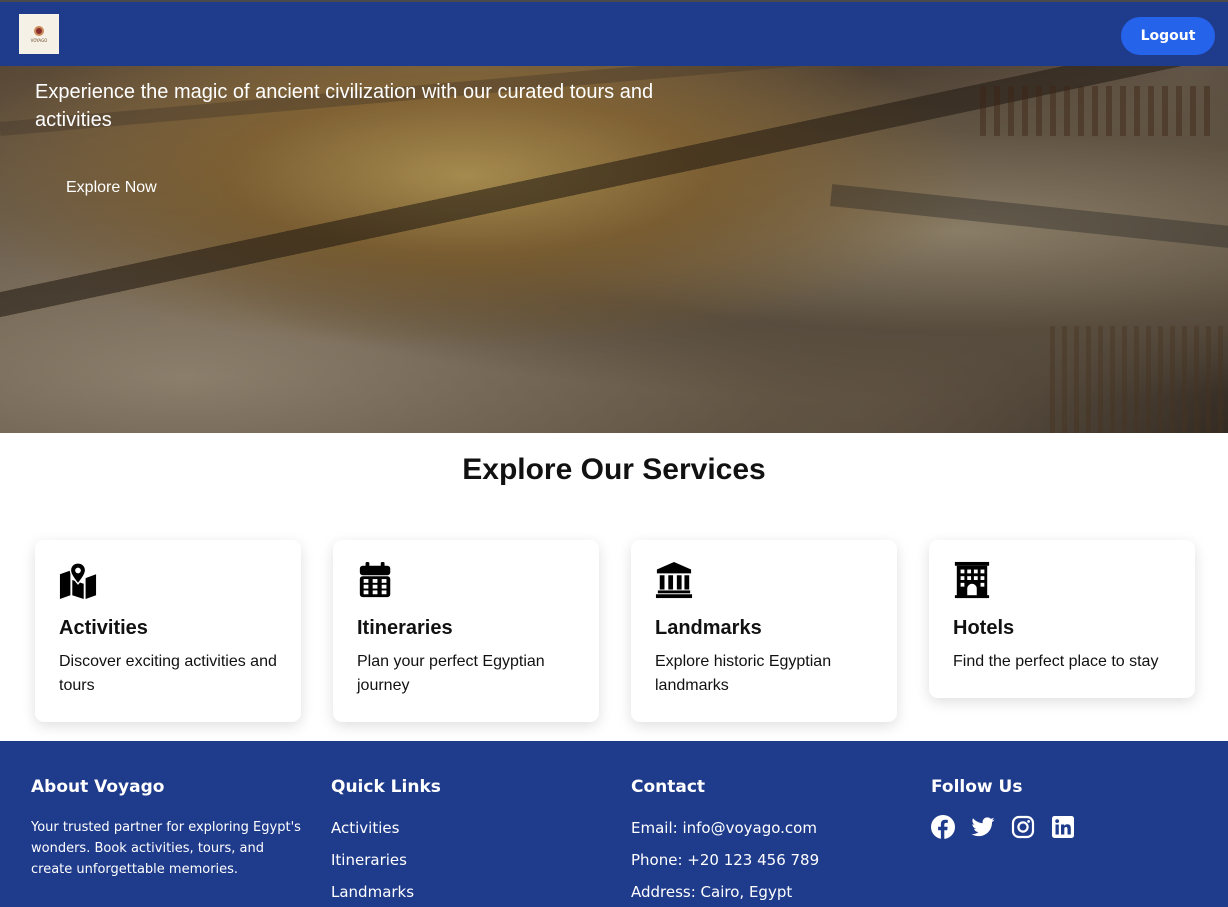  I want to click on footer-link-itineraries: Itineraries, so click(386, 860).